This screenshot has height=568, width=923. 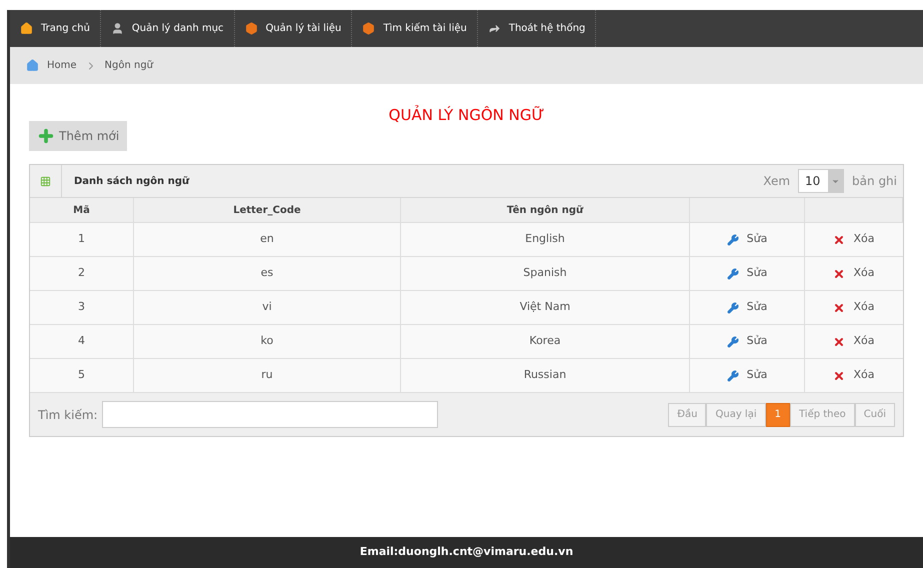 I want to click on page-size-select: 10, so click(x=821, y=181).